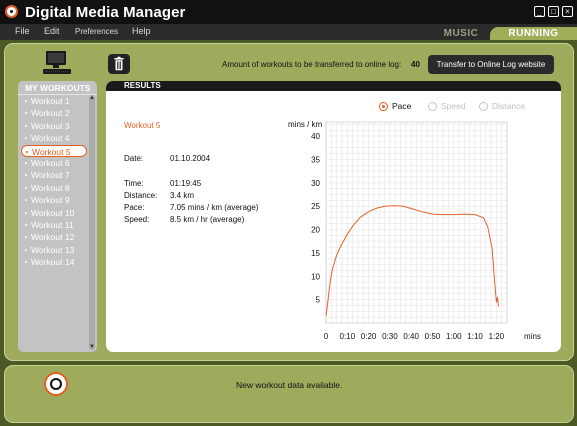 This screenshot has width=577, height=426. Describe the element at coordinates (142, 125) in the screenshot. I see `selected-workout-title: Workout 5` at that location.